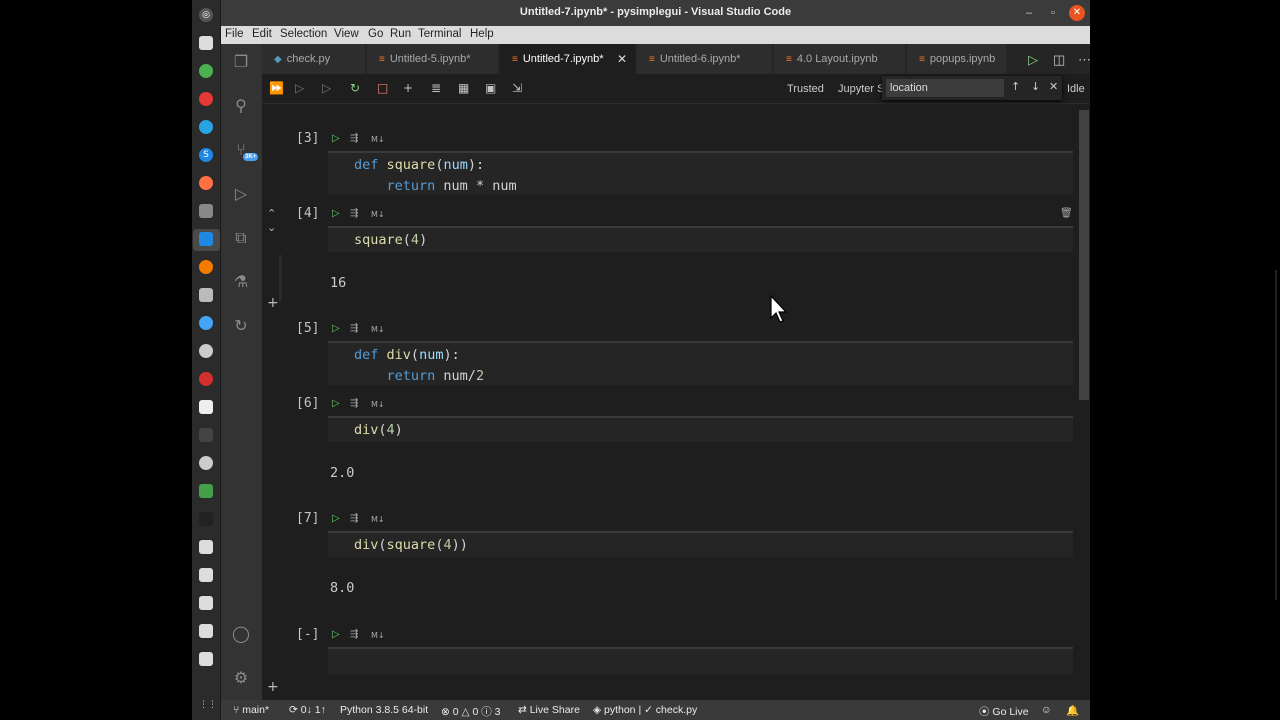 This screenshot has height=720, width=1280. I want to click on restart-kernel-icon: ↻, so click(355, 88).